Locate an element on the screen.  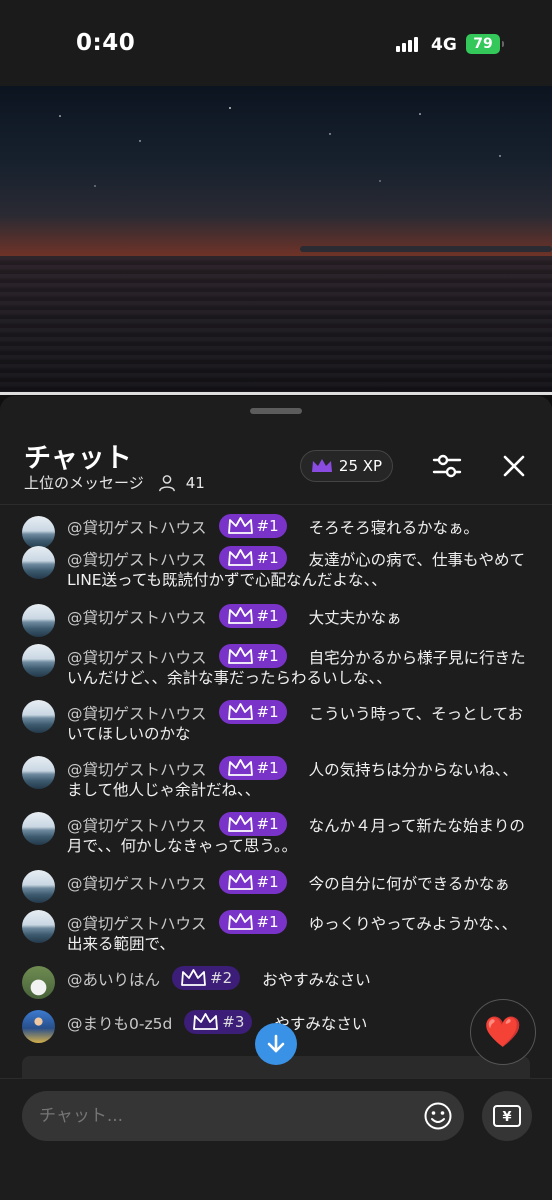
message-author: @まりも0-z5d is located at coordinates (119, 1024).